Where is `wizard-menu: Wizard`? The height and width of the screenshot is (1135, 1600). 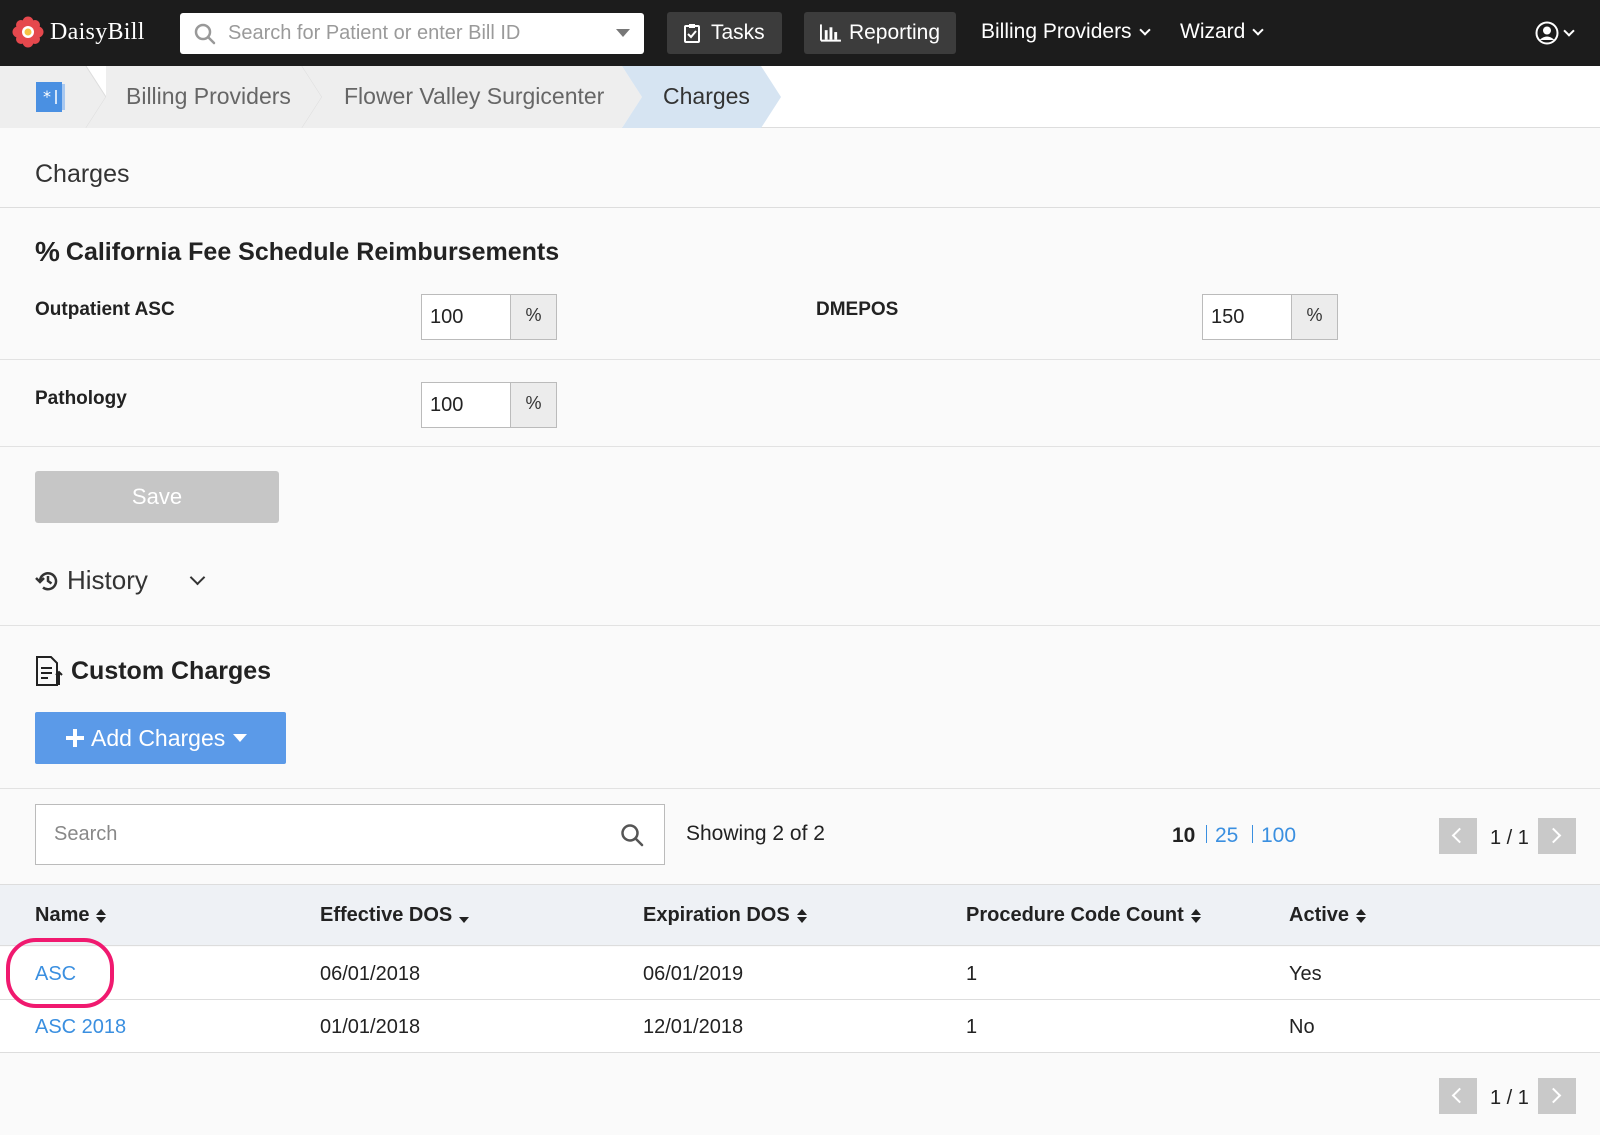 wizard-menu: Wizard is located at coordinates (1222, 32).